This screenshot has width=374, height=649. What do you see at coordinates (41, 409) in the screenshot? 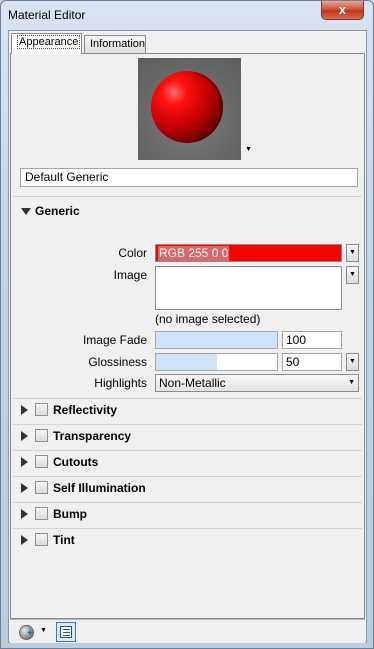
I see `reflectivity-checkbox` at bounding box center [41, 409].